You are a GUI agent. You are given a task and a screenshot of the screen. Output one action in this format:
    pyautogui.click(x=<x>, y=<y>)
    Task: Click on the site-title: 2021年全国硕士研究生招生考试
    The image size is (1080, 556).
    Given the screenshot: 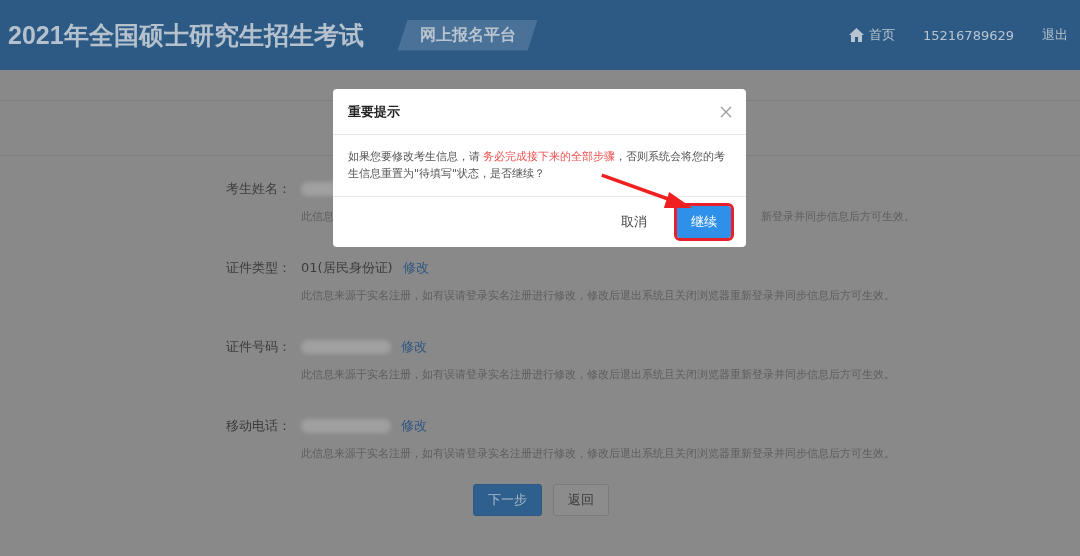 What is the action you would take?
    pyautogui.click(x=186, y=35)
    